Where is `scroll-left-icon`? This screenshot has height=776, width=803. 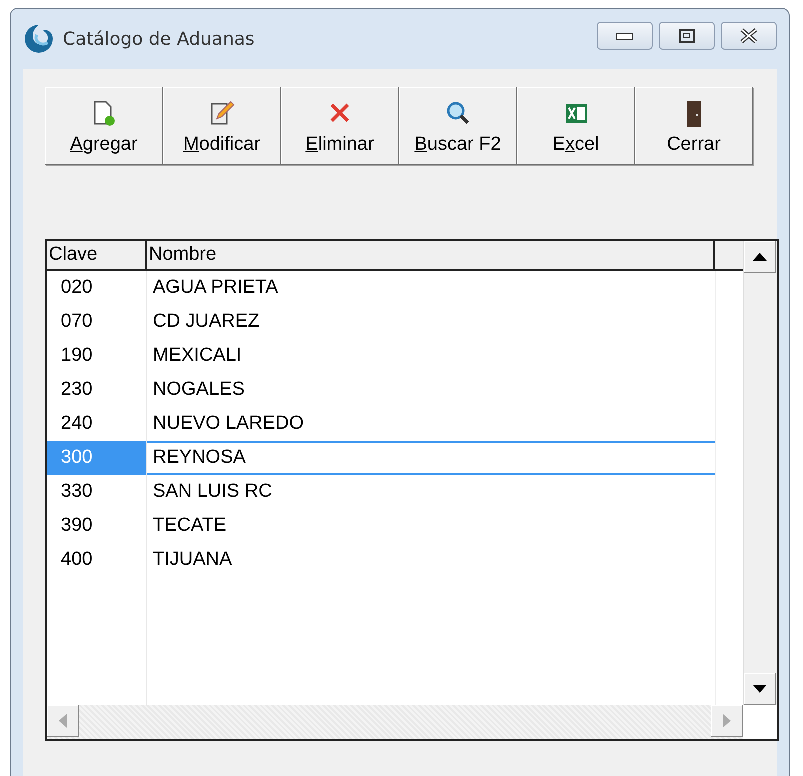 scroll-left-icon is located at coordinates (63, 721).